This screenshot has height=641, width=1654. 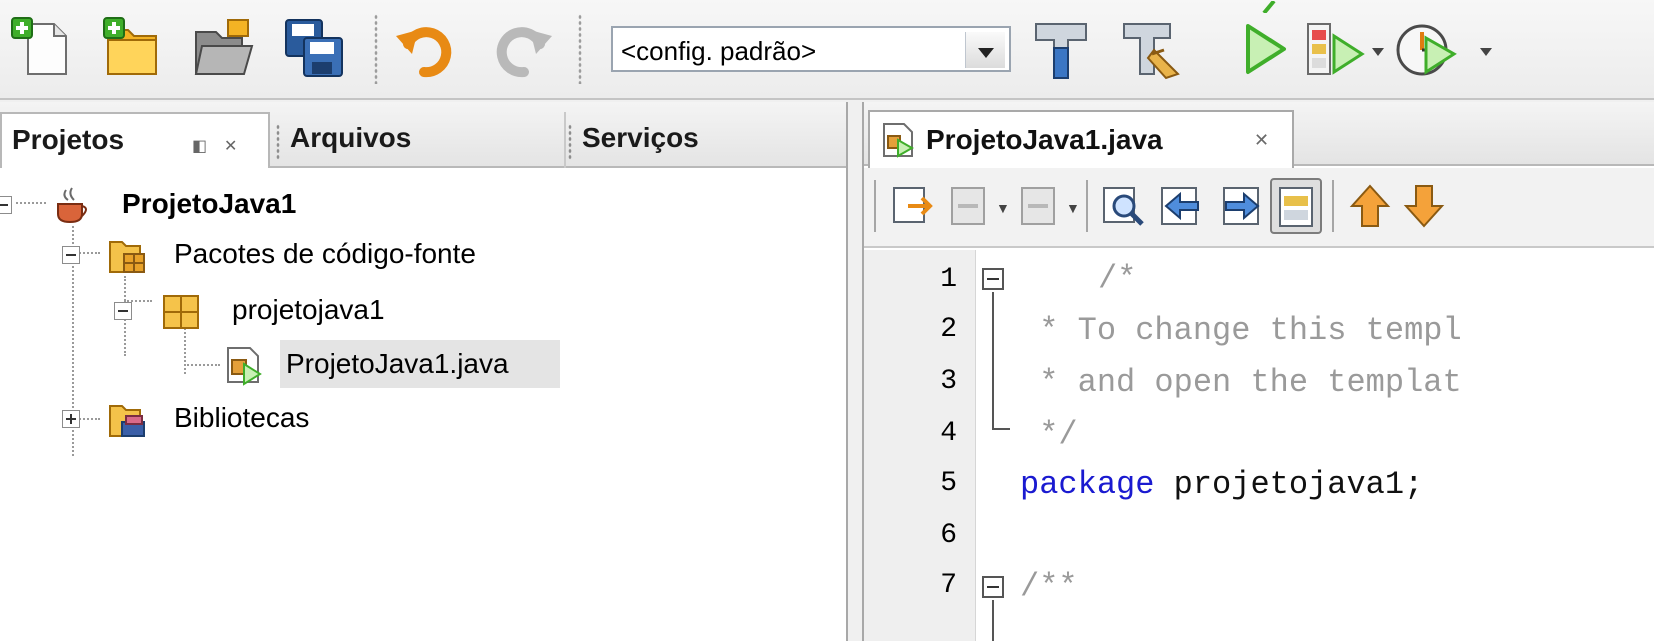 I want to click on line-number: 3, so click(x=948, y=381).